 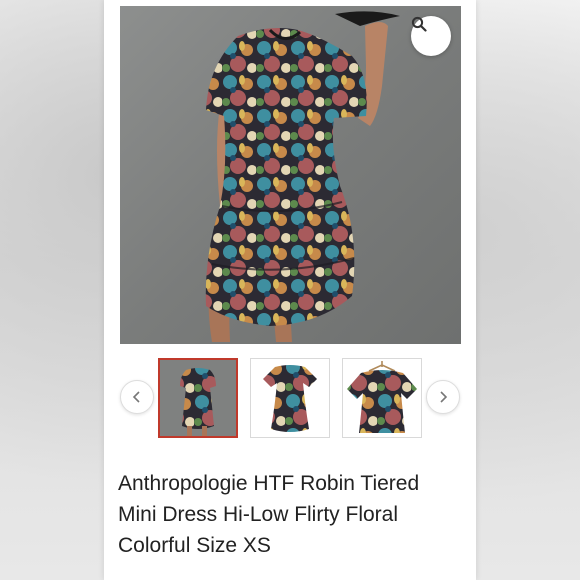 I want to click on magnifier-icon, so click(x=419, y=24).